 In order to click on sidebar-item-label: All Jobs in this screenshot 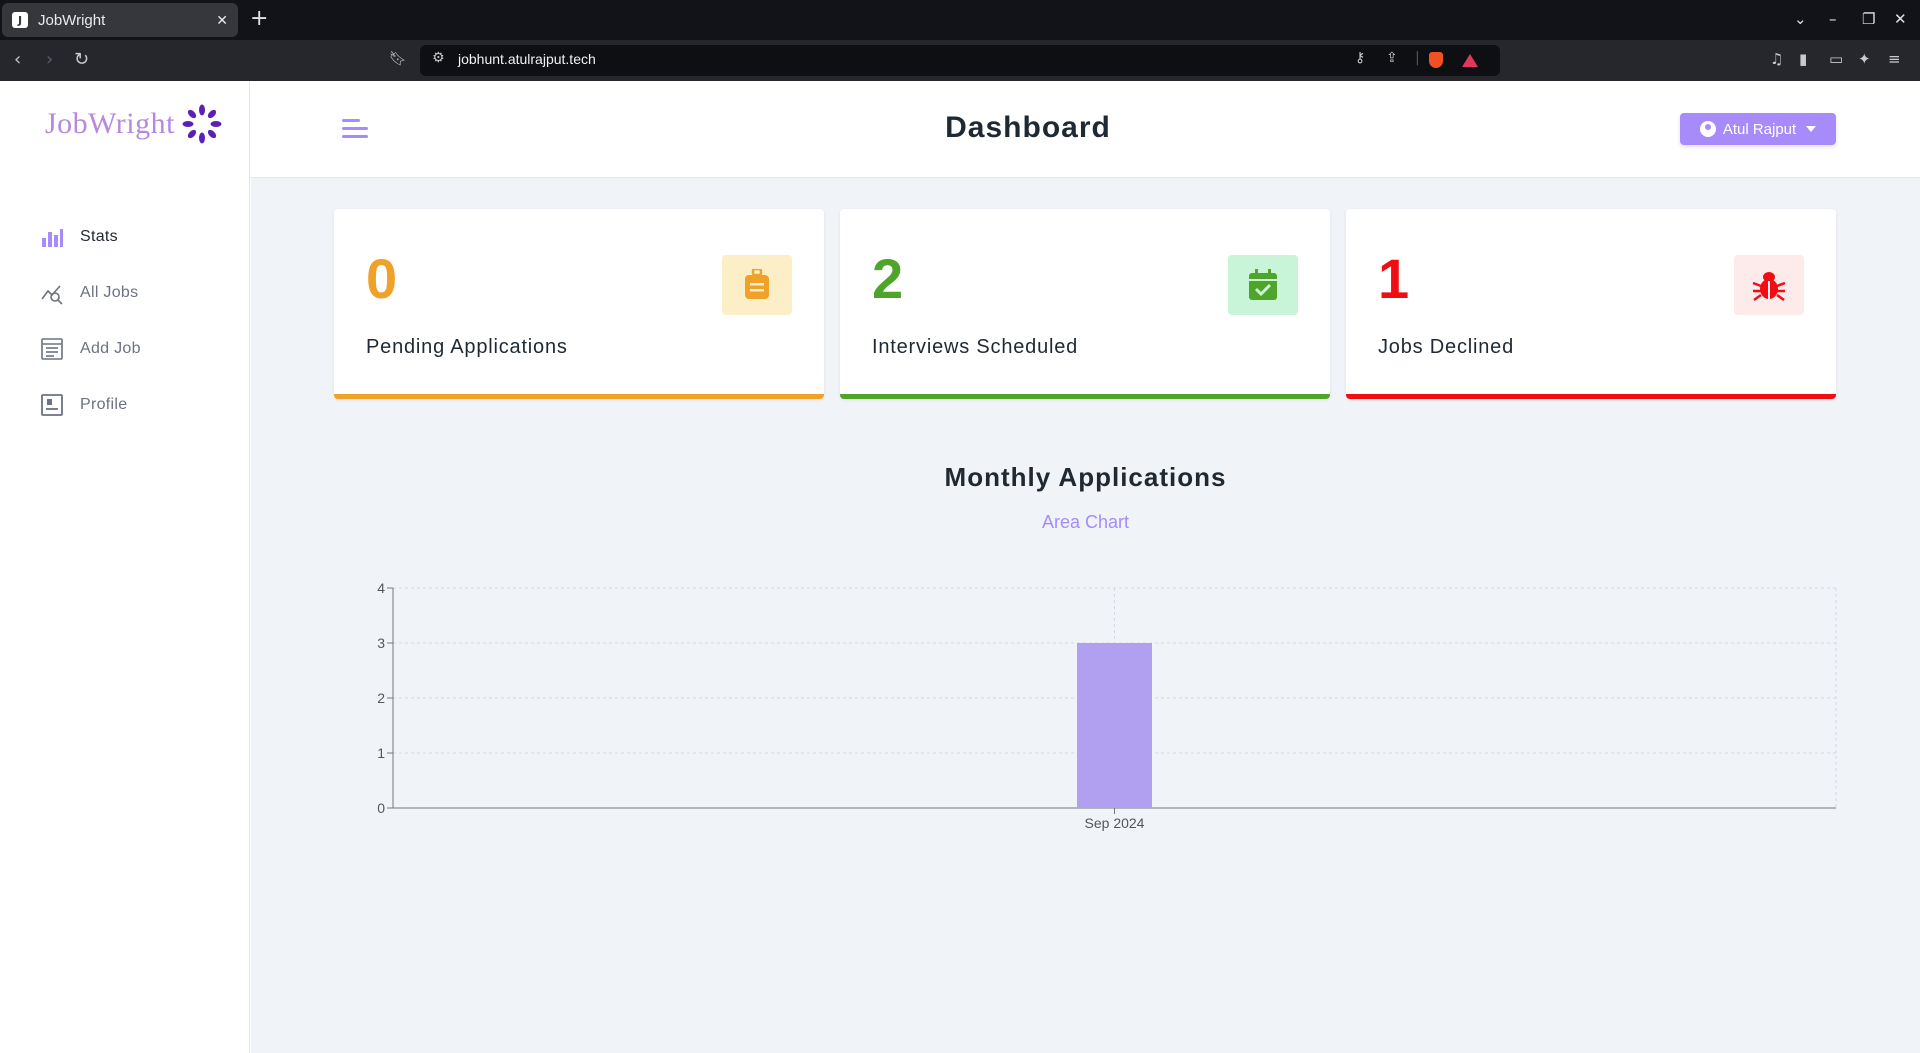, I will do `click(109, 292)`.